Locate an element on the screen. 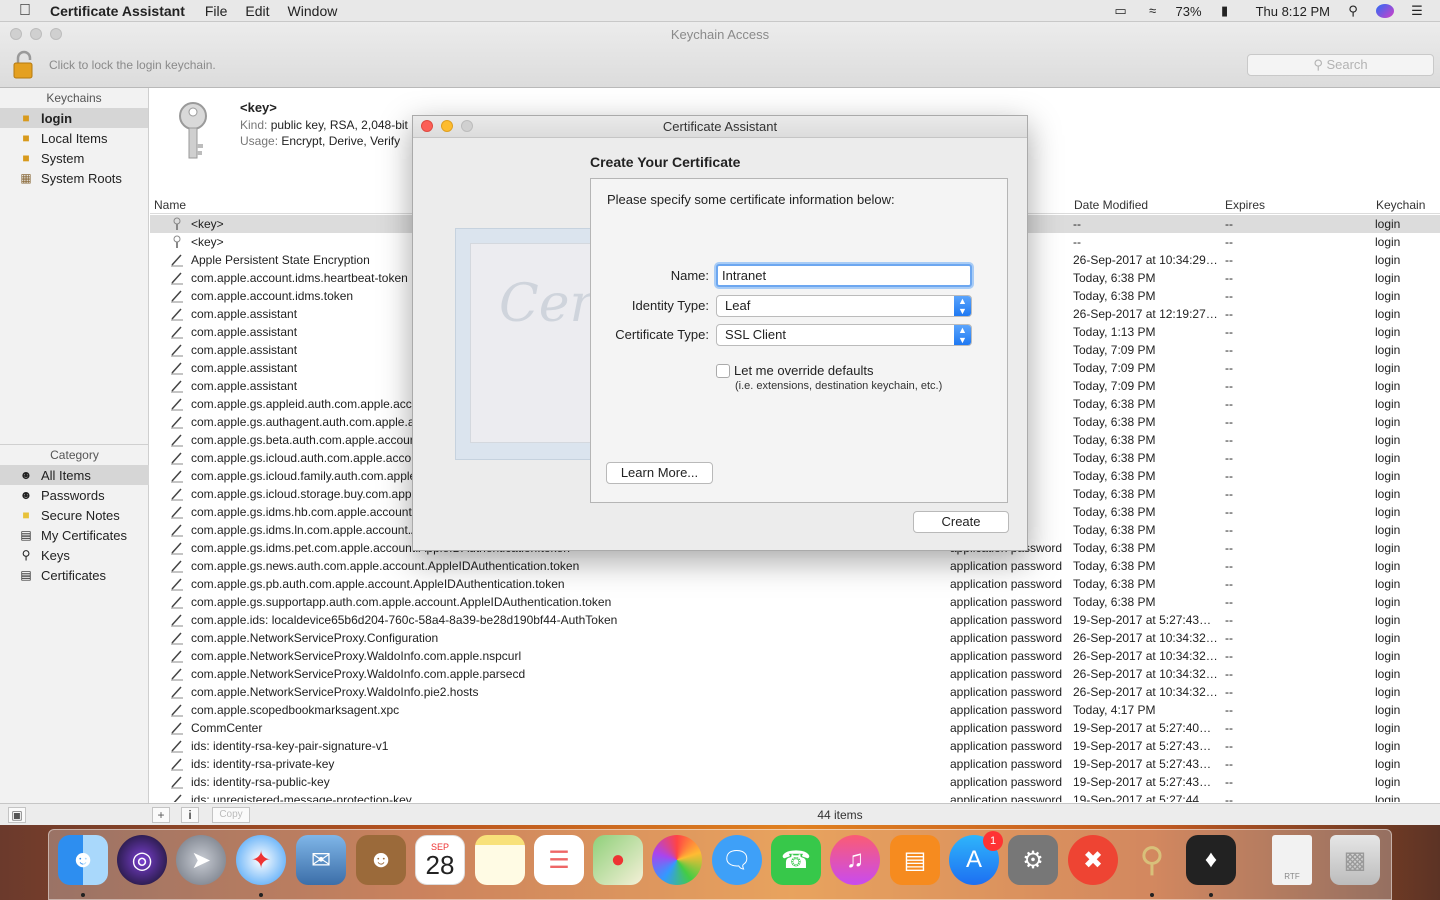 This screenshot has width=1440, height=900. dialog-minimize-button is located at coordinates (447, 126).